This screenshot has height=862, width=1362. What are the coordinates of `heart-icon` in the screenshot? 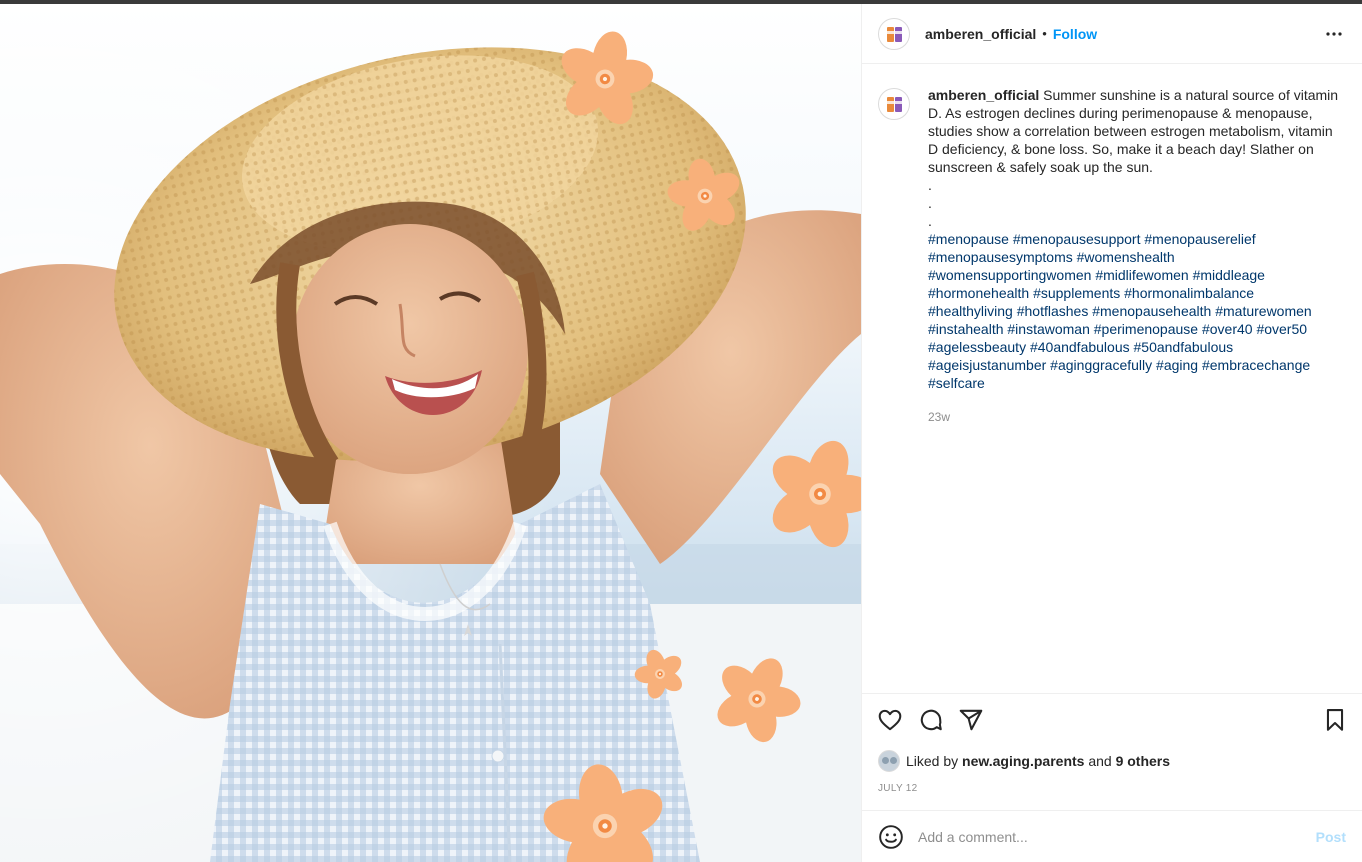 It's located at (890, 720).